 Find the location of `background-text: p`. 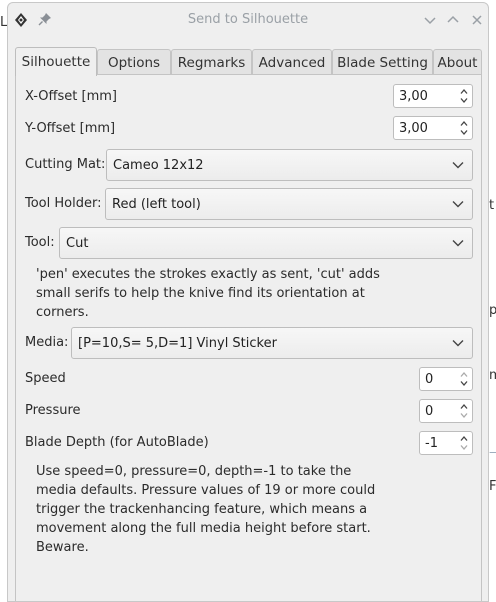

background-text: p is located at coordinates (492, 310).